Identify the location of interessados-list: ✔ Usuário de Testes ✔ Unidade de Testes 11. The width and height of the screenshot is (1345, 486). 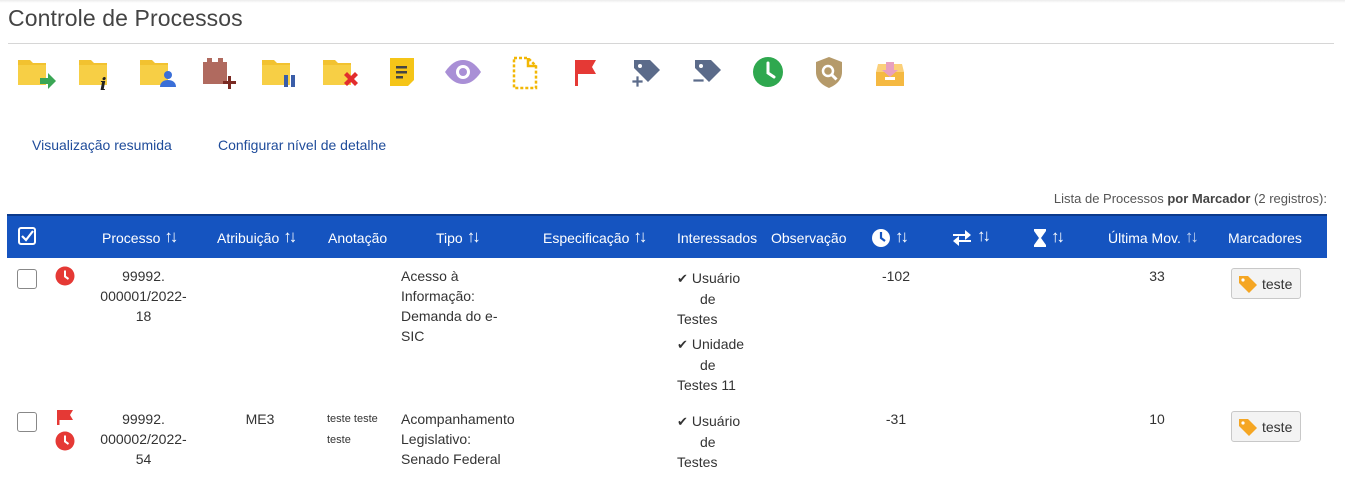
(710, 331).